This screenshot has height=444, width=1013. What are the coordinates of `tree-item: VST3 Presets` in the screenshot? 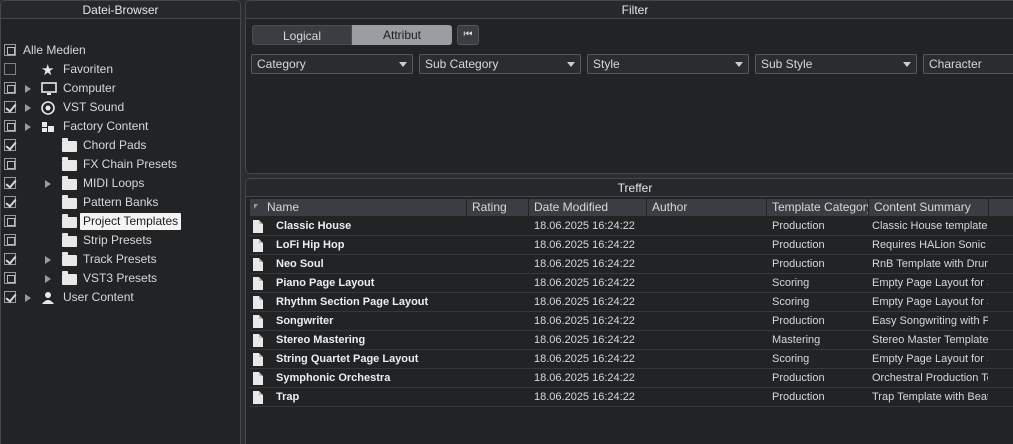 It's located at (120, 278).